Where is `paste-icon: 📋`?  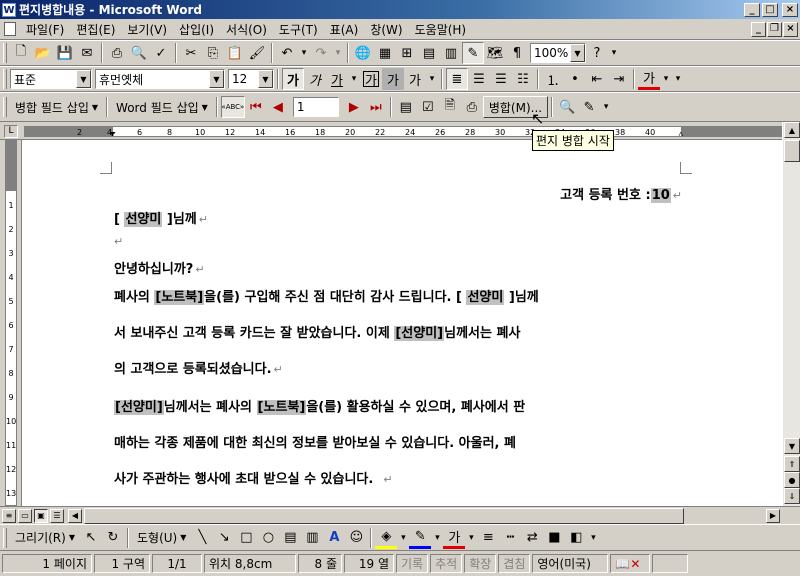
paste-icon: 📋 is located at coordinates (235, 53).